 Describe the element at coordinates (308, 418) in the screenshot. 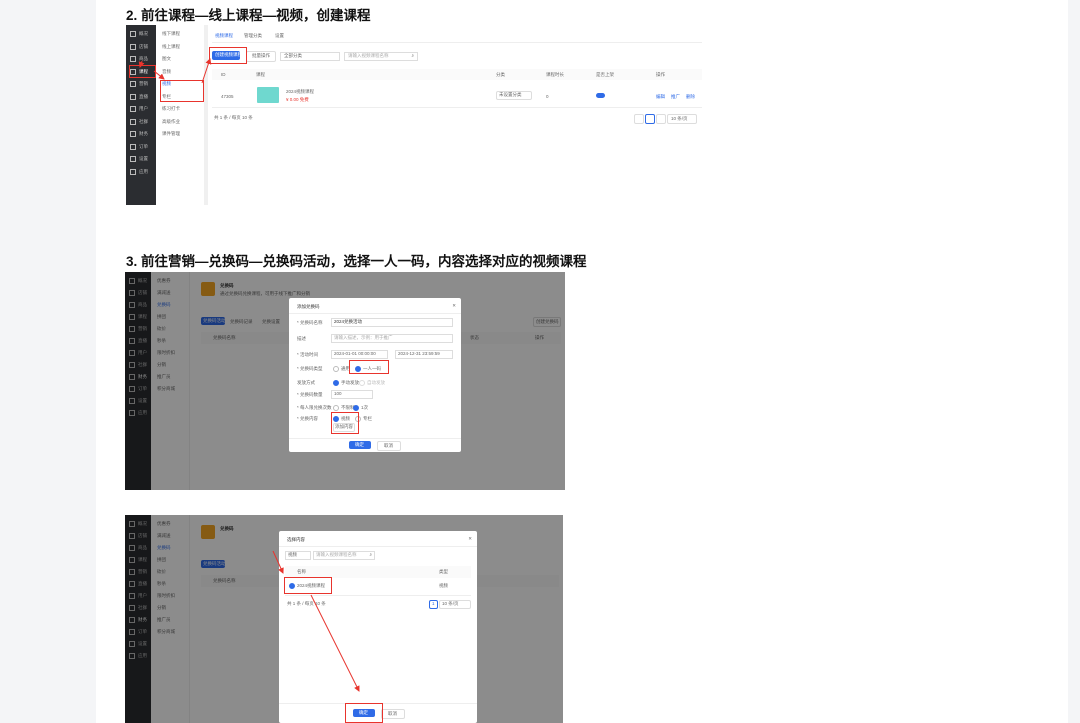

I see `field-label-content: * 兑换内容` at that location.